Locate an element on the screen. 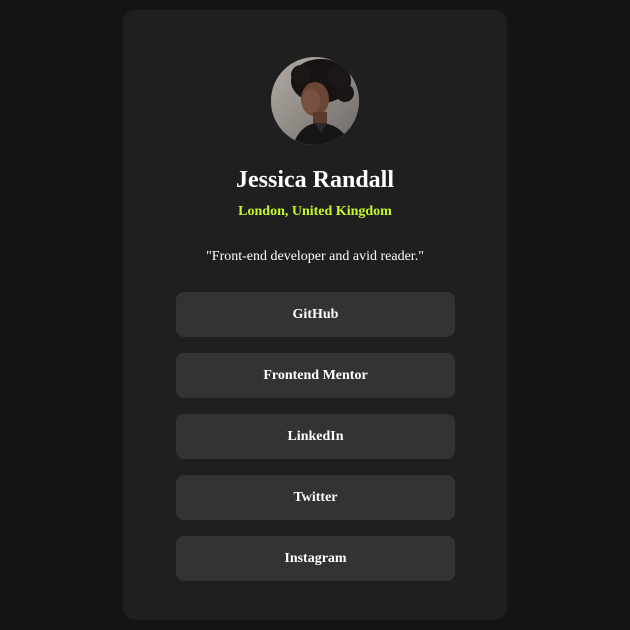 This screenshot has height=630, width=630. profile-bio: "Front-end developer and avid reader." is located at coordinates (315, 256).